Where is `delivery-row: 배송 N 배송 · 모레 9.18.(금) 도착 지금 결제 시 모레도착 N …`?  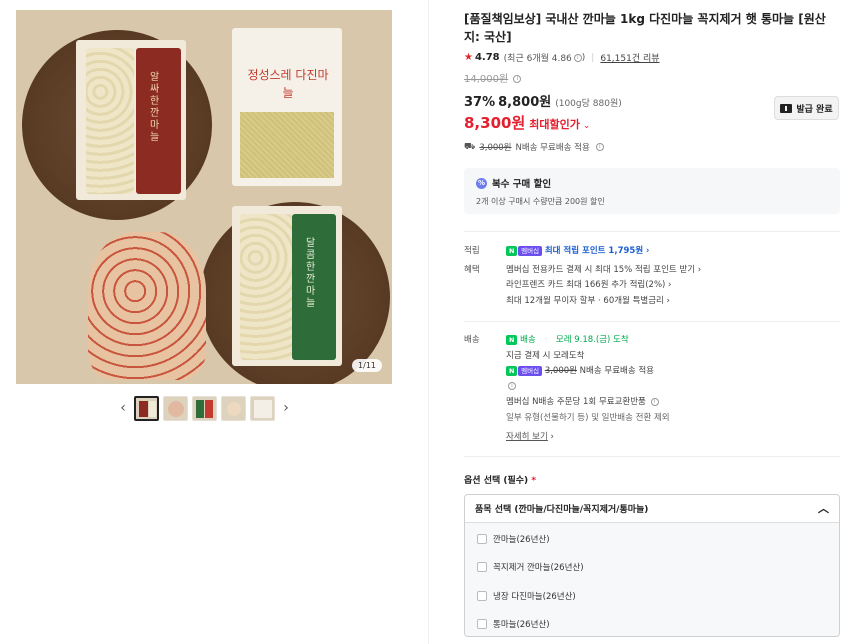 delivery-row: 배송 N 배송 · 모레 9.18.(금) 도착 지금 결제 시 모레도착 N … is located at coordinates (652, 389).